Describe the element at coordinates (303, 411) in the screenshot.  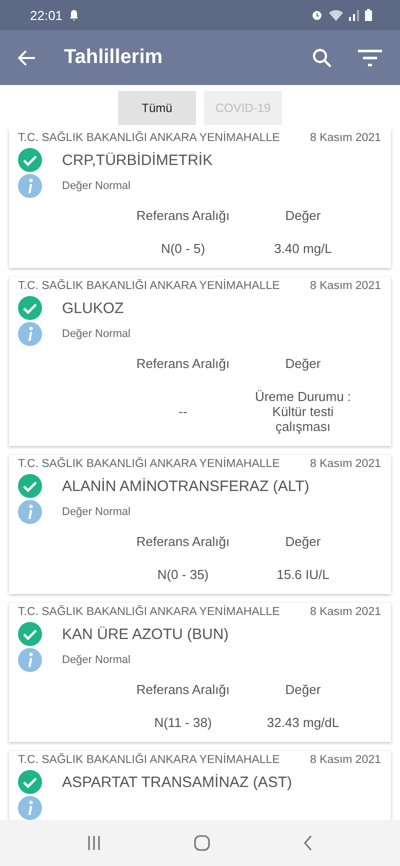
I see `result-value: Üreme Durumu : Kültür testi çalışması` at that location.